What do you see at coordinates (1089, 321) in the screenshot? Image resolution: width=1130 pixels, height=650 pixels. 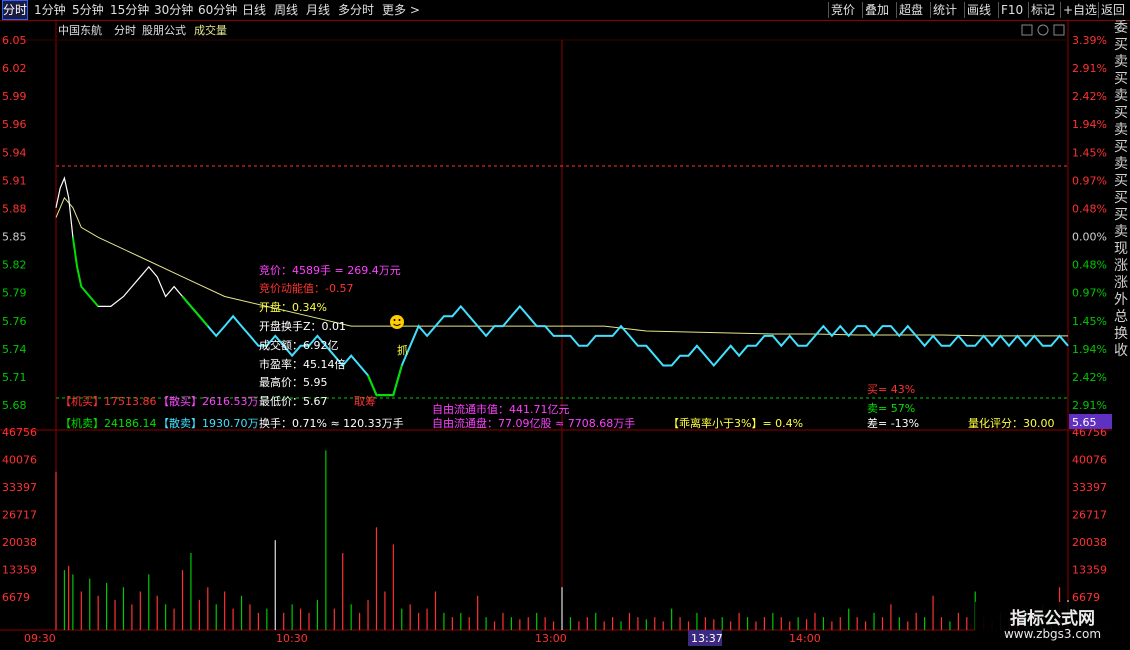 I see `price-tick-right: 1.45%` at bounding box center [1089, 321].